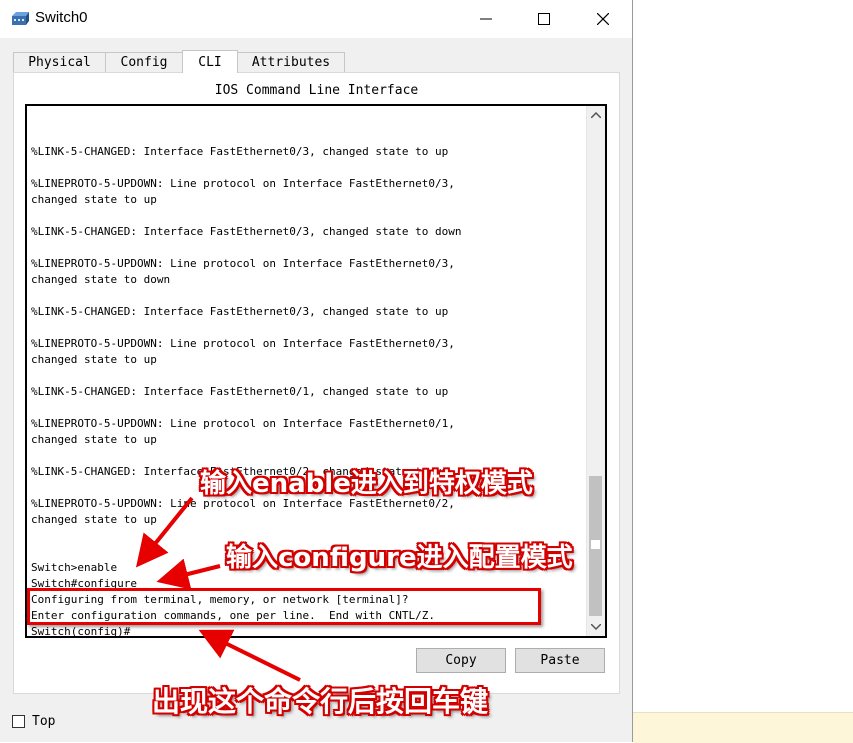 The image size is (853, 743). Describe the element at coordinates (81, 631) in the screenshot. I see `terminal-line: Switch(config)#` at that location.